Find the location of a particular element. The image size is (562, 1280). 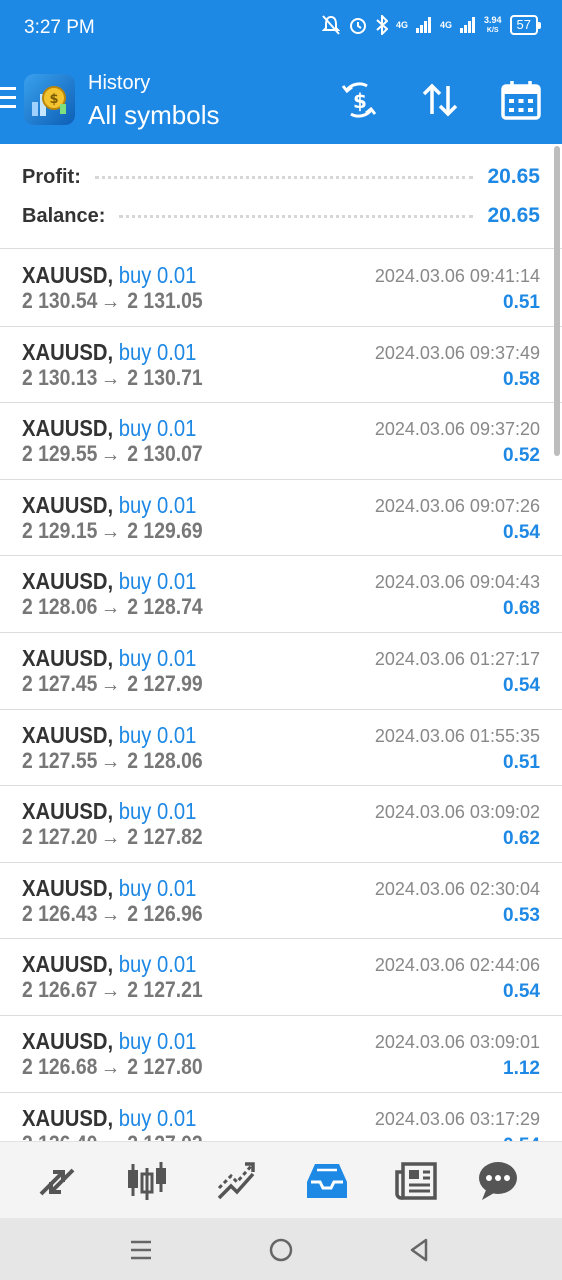

deal-time: 2024.03.06 03:17:29 is located at coordinates (457, 1118).